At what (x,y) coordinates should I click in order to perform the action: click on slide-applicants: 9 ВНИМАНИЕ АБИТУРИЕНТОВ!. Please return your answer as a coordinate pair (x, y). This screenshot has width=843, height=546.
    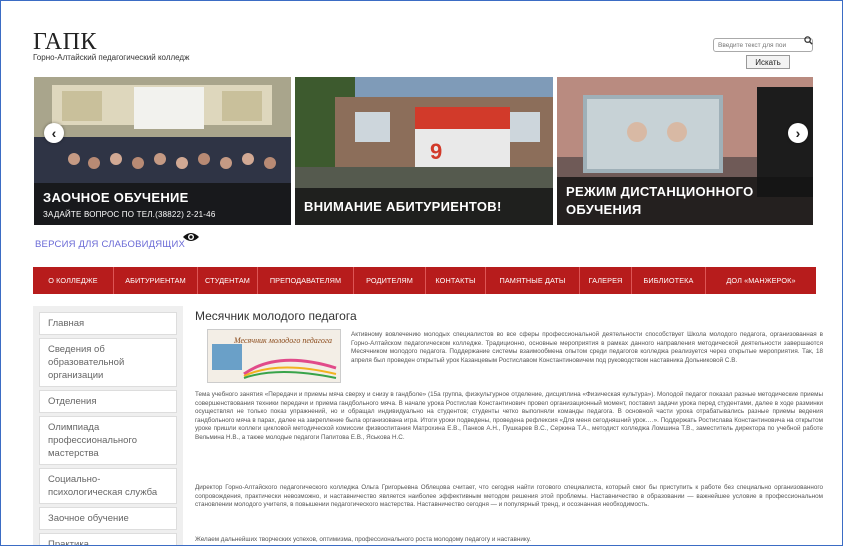
    Looking at the image, I should click on (424, 151).